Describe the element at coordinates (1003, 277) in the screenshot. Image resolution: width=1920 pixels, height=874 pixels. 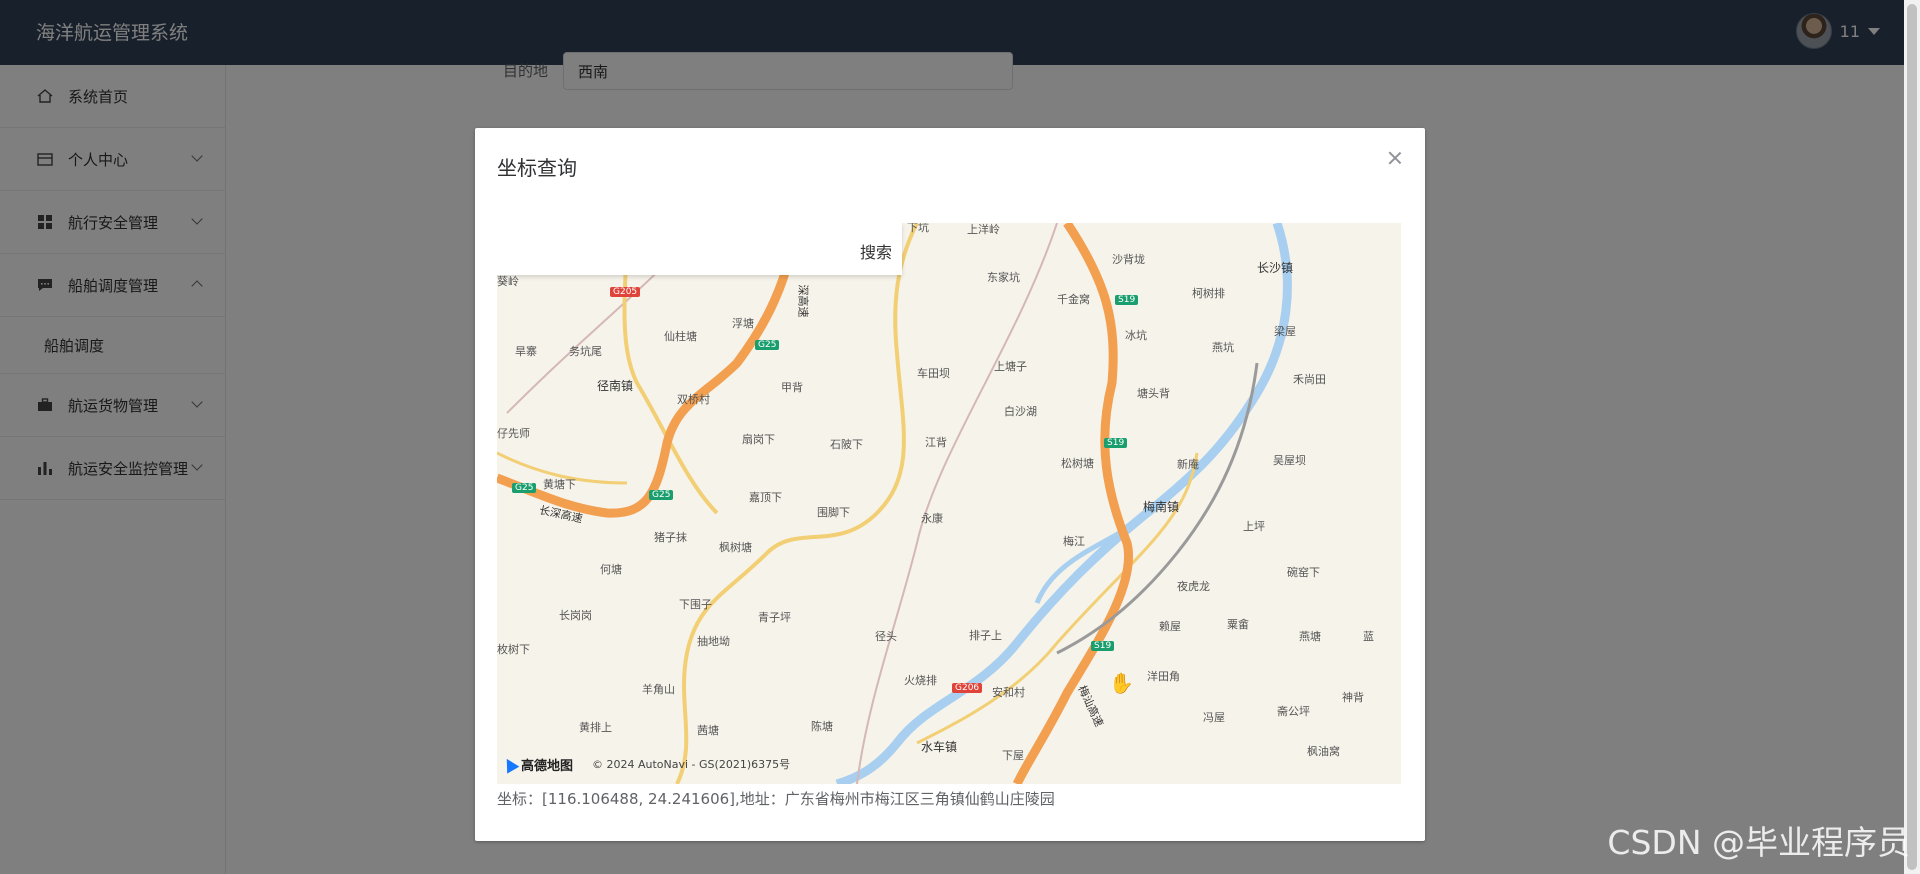
I see `map-label: 东家坑` at that location.